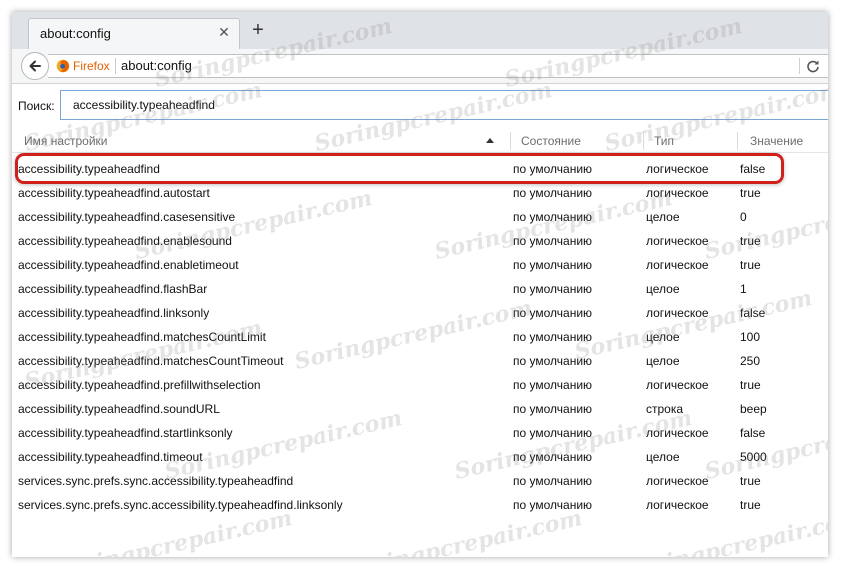 The height and width of the screenshot is (572, 843). What do you see at coordinates (743, 217) in the screenshot?
I see `pref-value: 0` at bounding box center [743, 217].